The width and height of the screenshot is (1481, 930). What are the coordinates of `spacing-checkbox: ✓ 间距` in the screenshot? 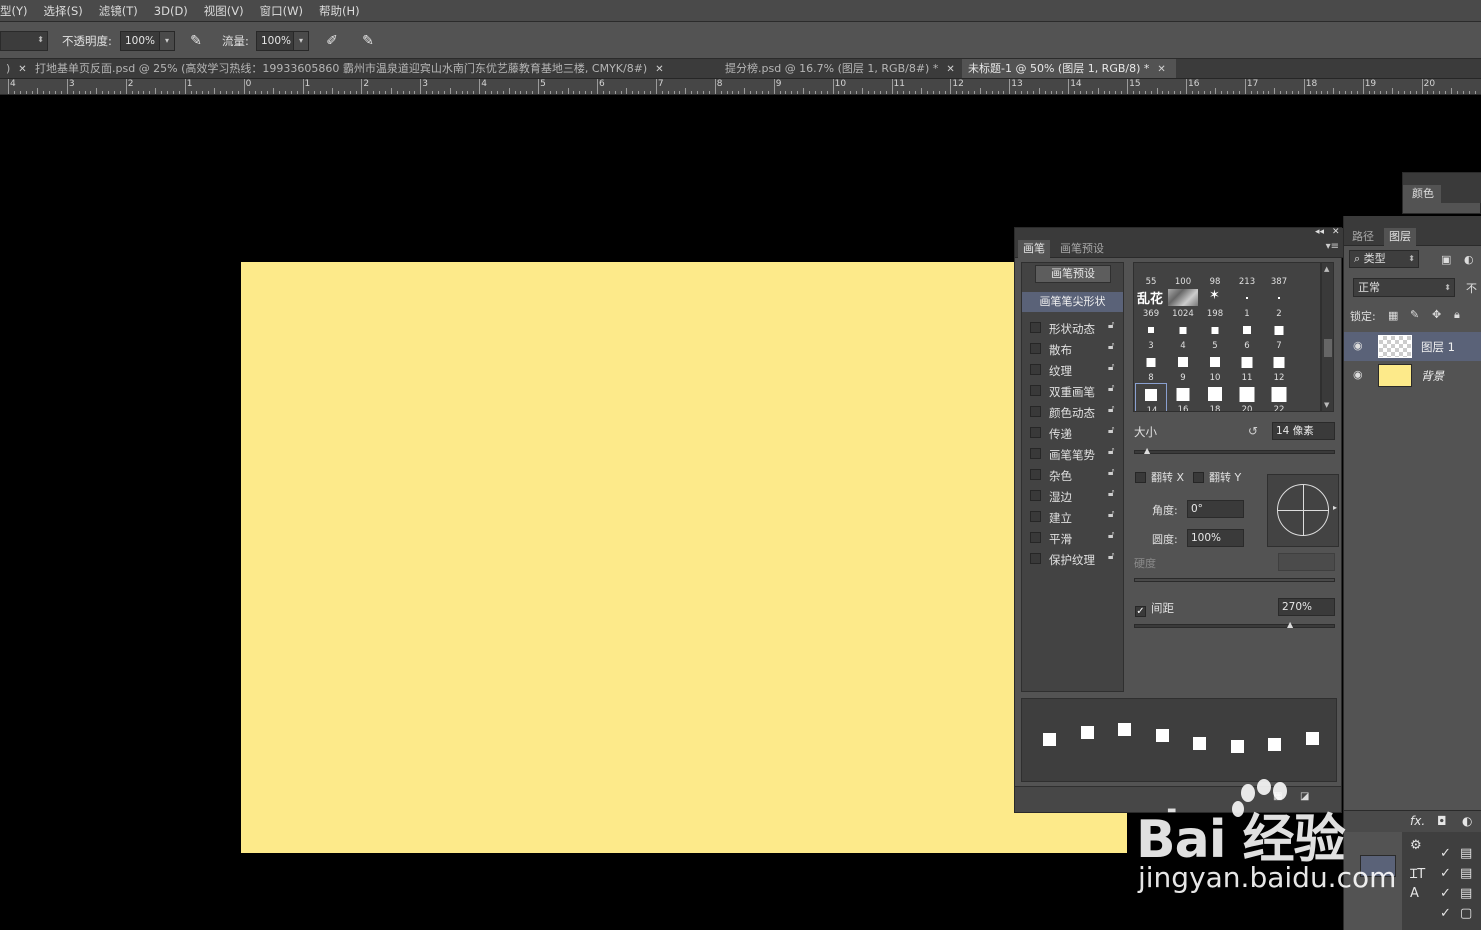 It's located at (1154, 608).